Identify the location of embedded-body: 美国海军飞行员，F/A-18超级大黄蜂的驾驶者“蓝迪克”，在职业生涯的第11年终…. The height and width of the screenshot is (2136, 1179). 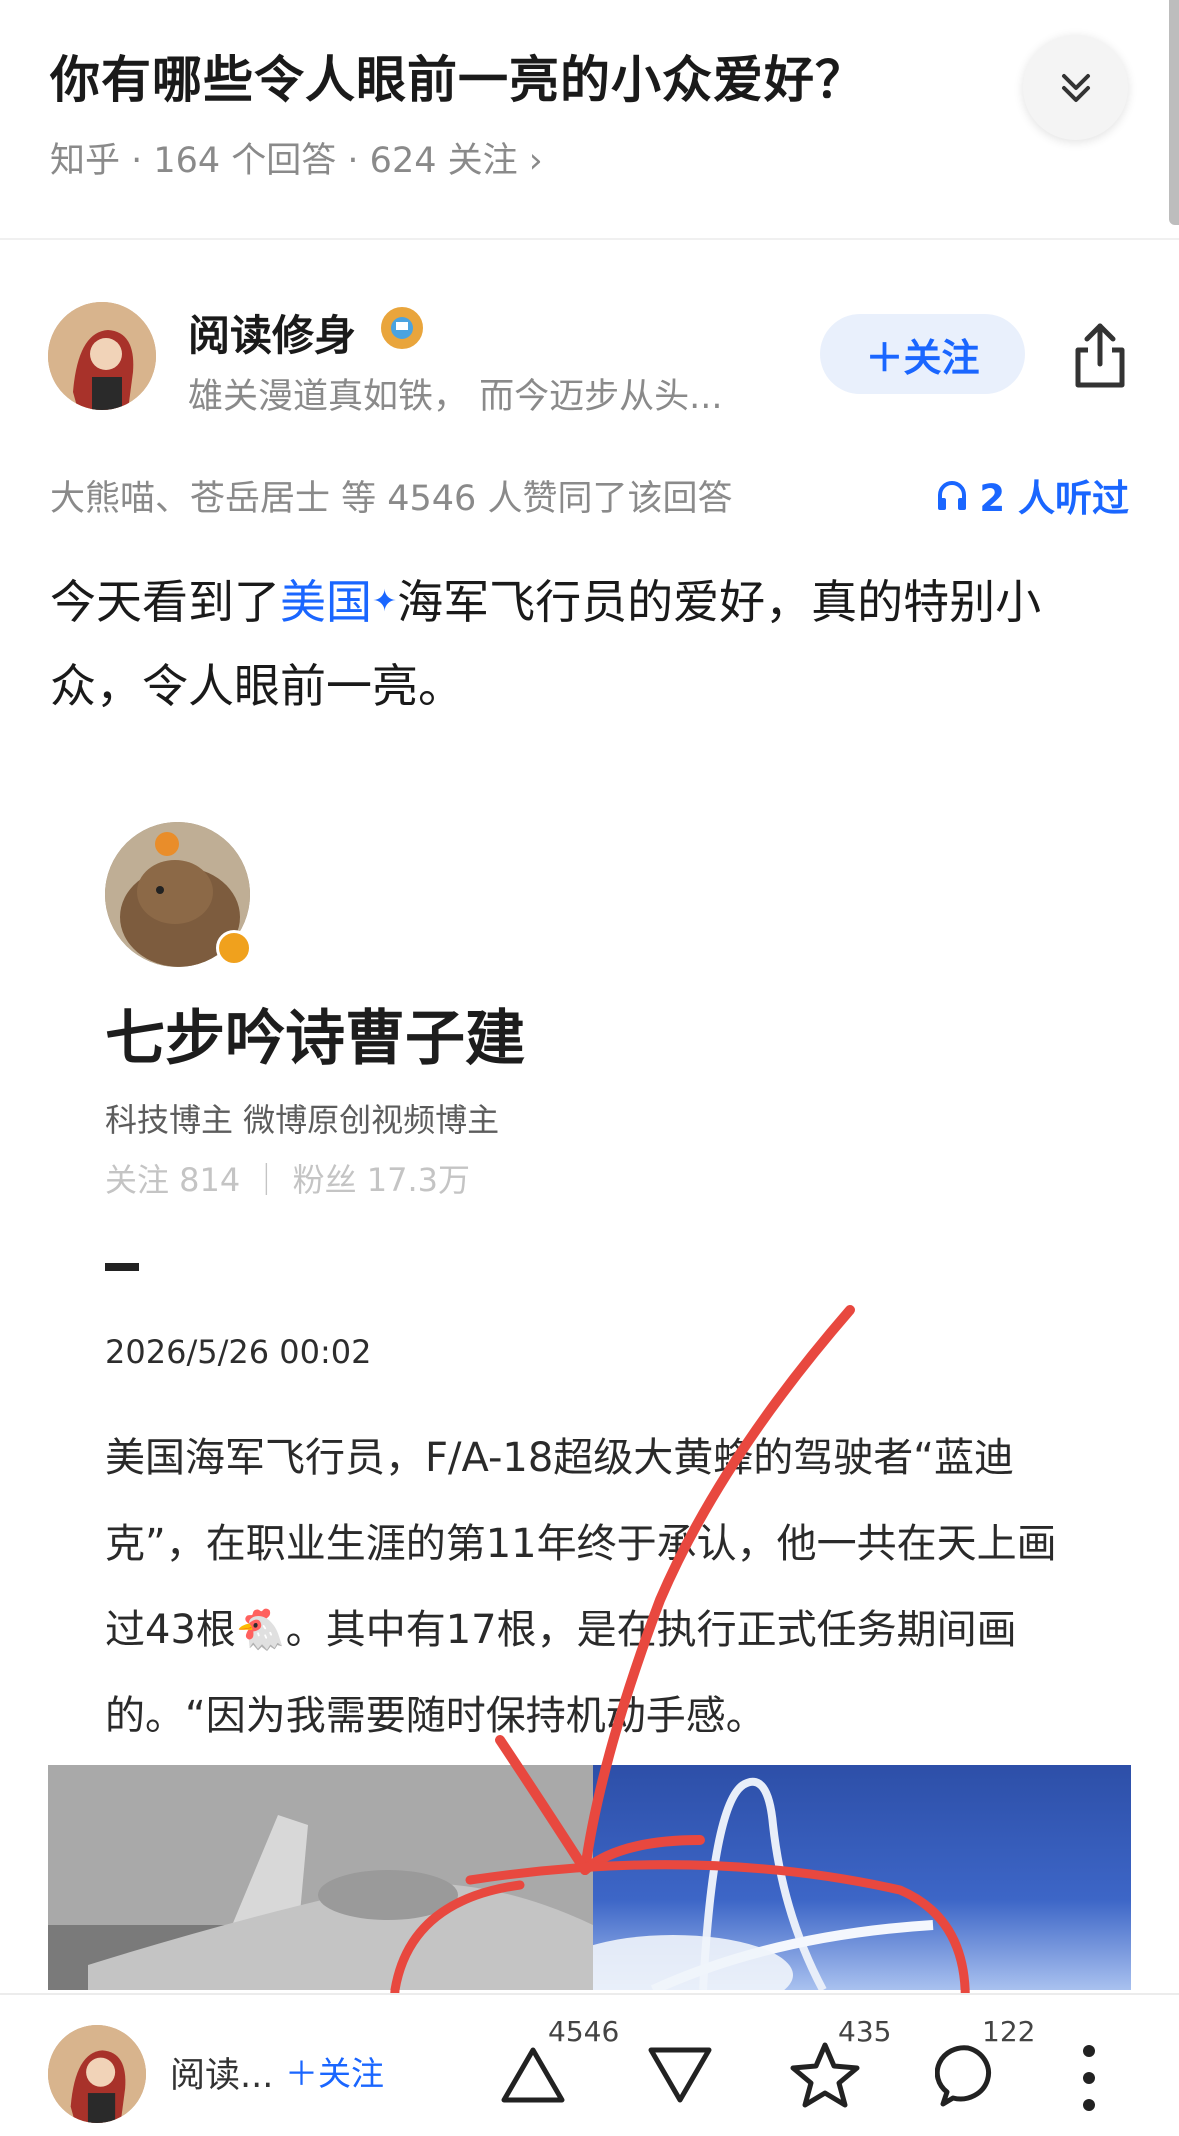
(581, 1587).